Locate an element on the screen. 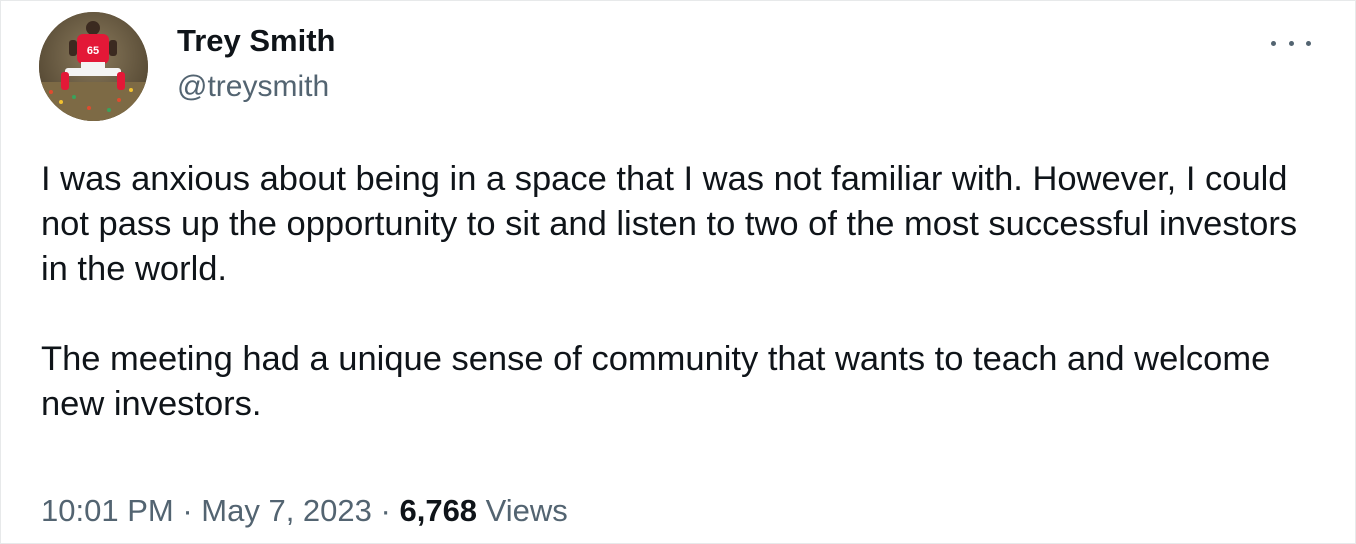  author-handle: @treysmith is located at coordinates (253, 87).